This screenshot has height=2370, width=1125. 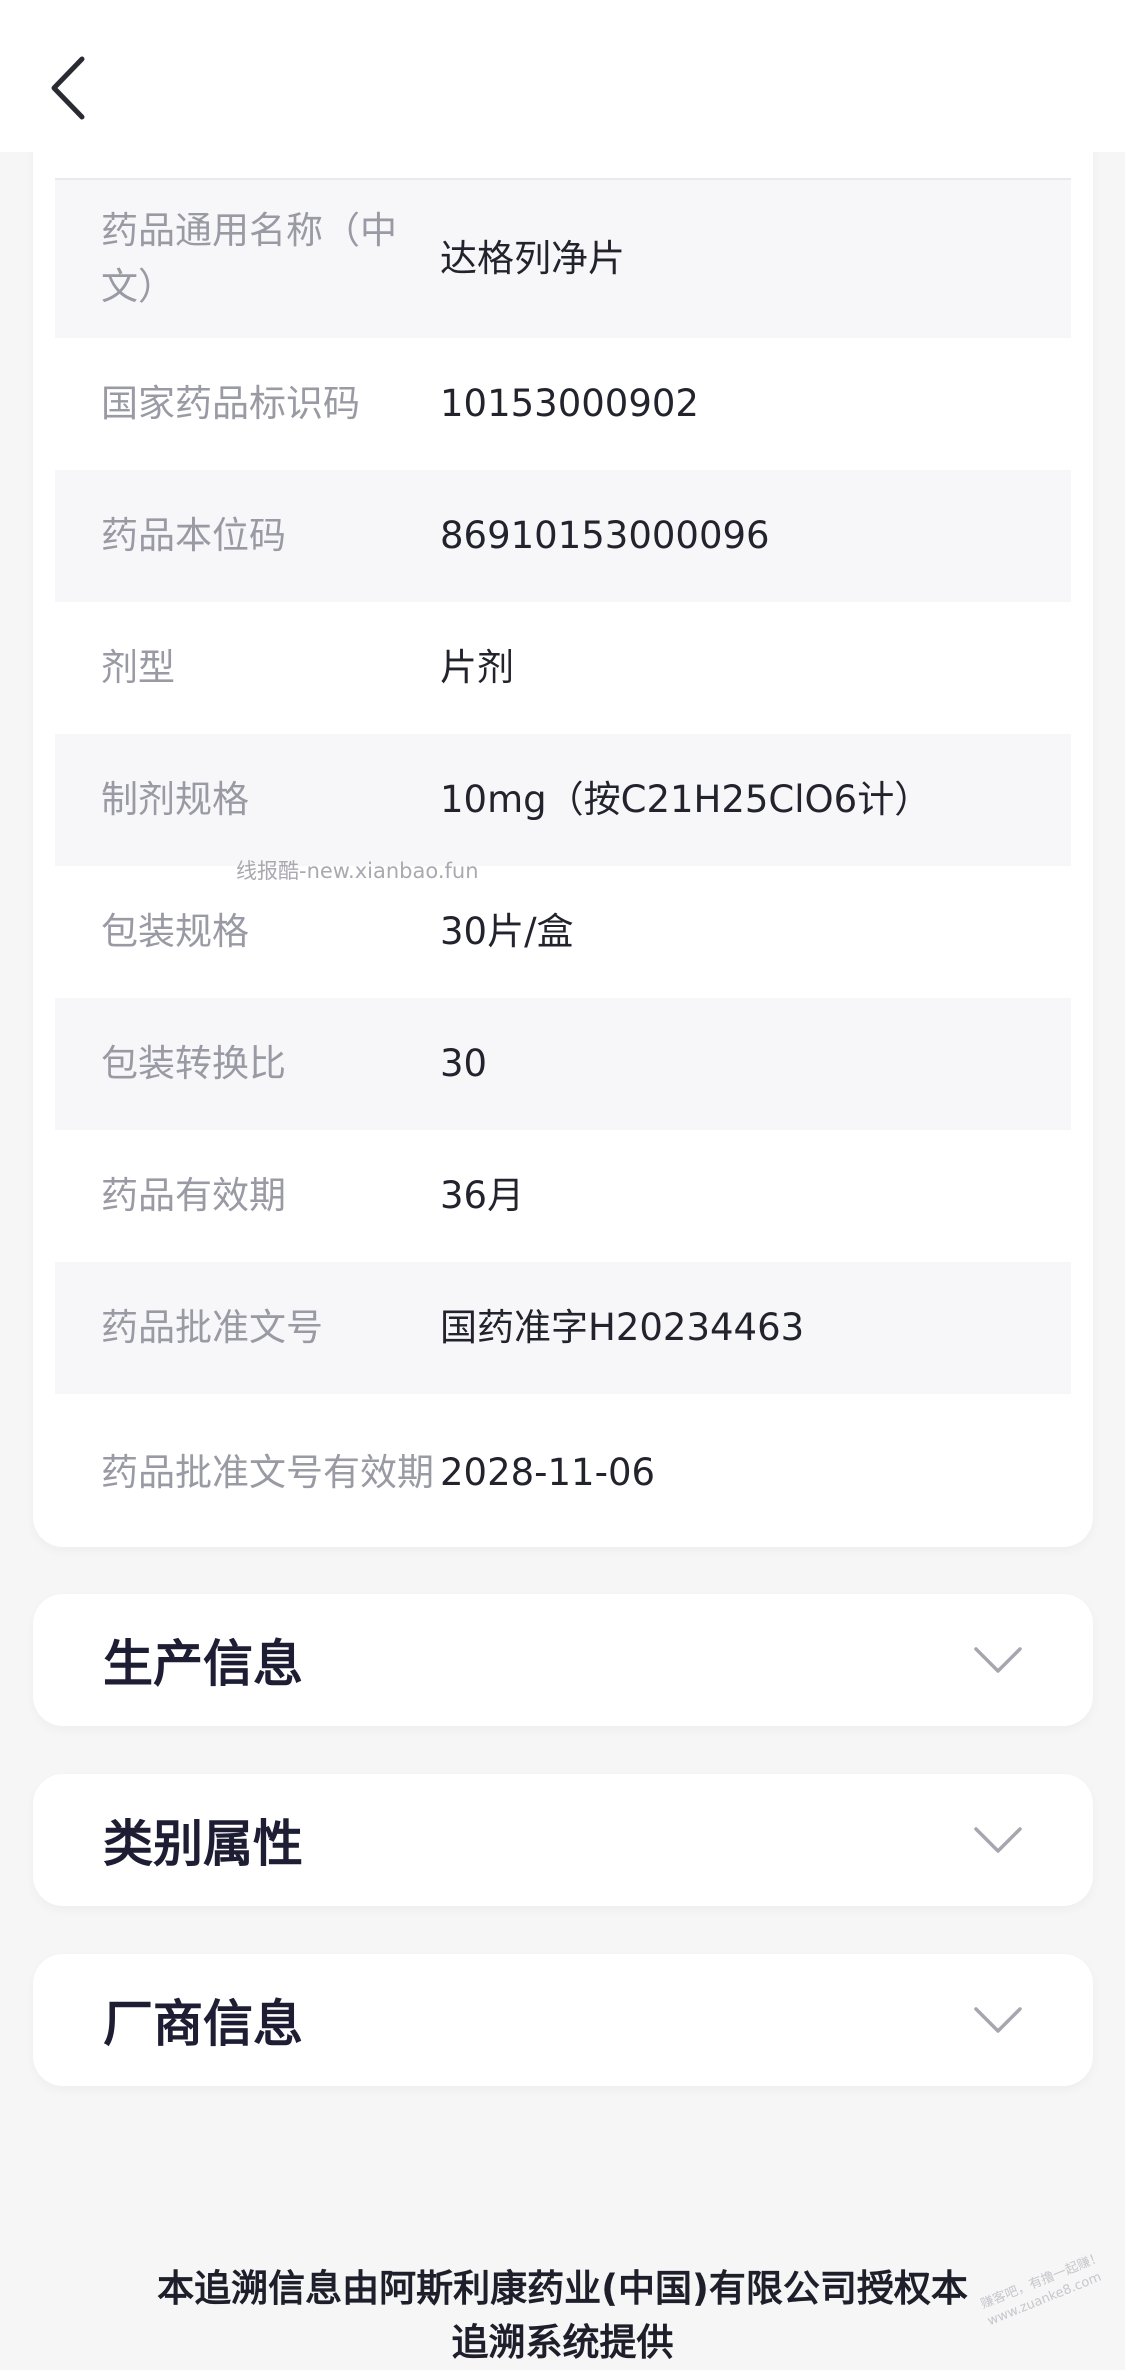 What do you see at coordinates (605, 535) in the screenshot?
I see `info-row-value: 86910153000096` at bounding box center [605, 535].